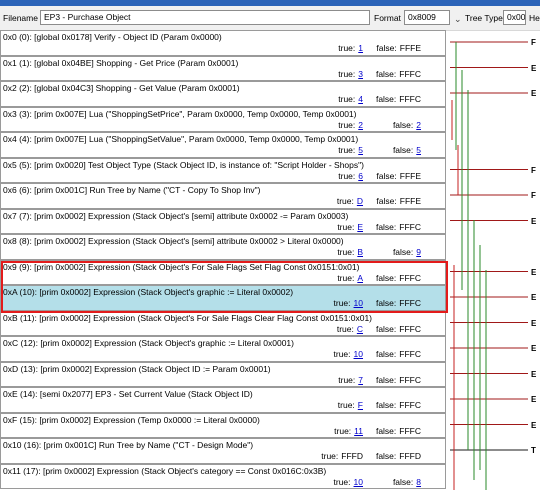 Image resolution: width=540 pixels, height=494 pixels. What do you see at coordinates (489, 265) in the screenshot?
I see `connector-lines` at bounding box center [489, 265].